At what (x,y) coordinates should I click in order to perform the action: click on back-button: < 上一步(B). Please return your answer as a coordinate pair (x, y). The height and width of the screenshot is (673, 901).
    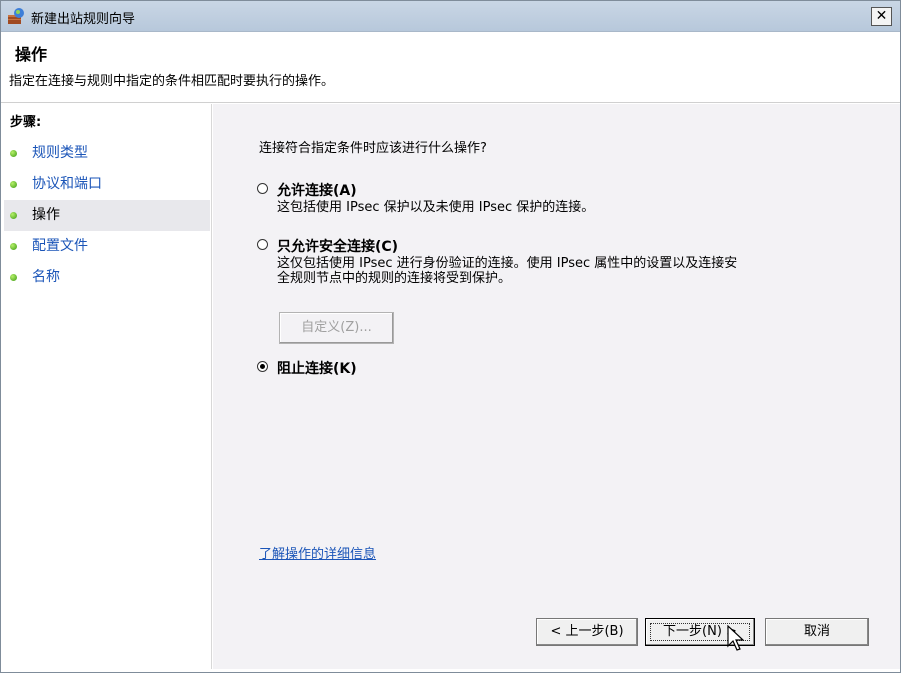
    Looking at the image, I should click on (587, 632).